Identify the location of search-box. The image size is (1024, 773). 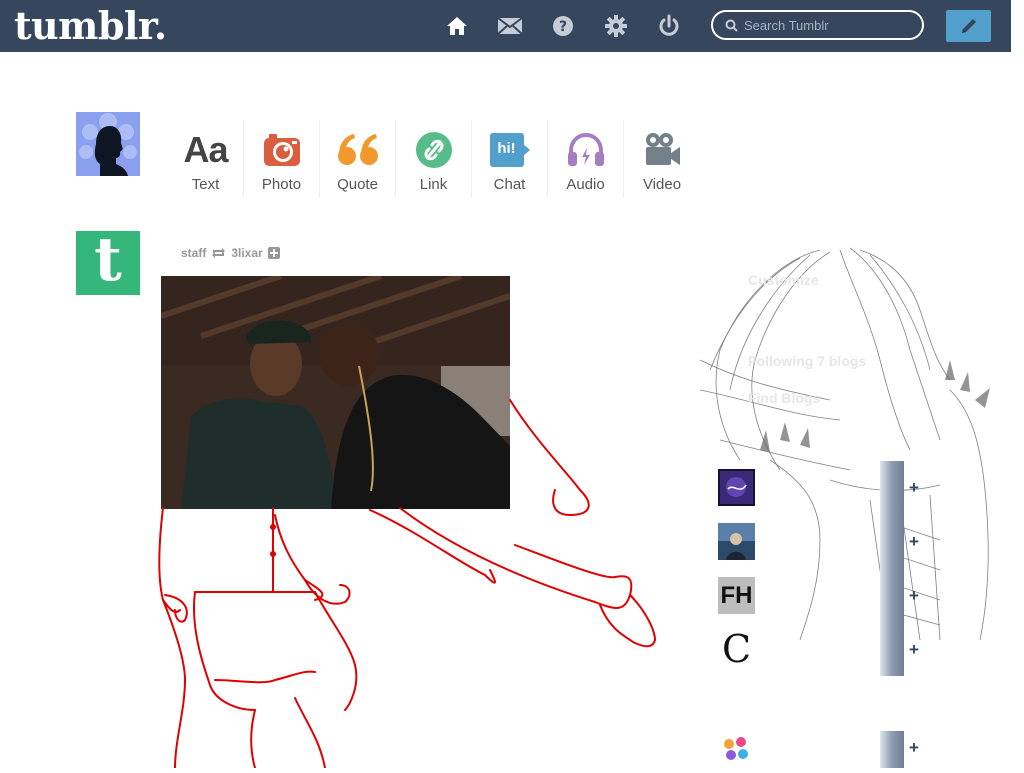
(817, 25).